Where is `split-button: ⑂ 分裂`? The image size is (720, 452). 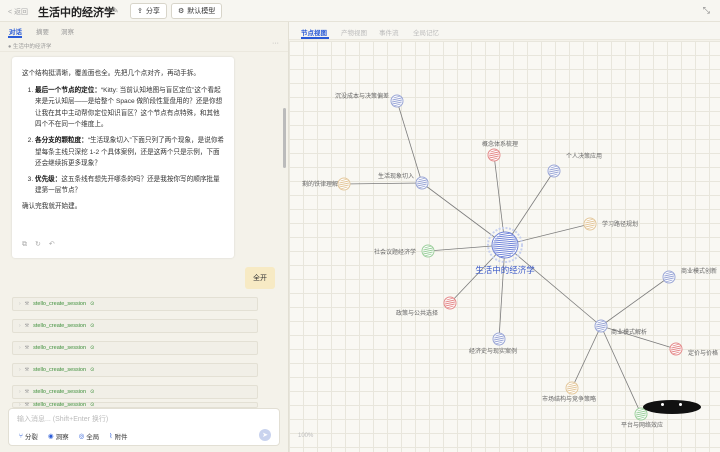 split-button: ⑂ 分裂 is located at coordinates (28, 436).